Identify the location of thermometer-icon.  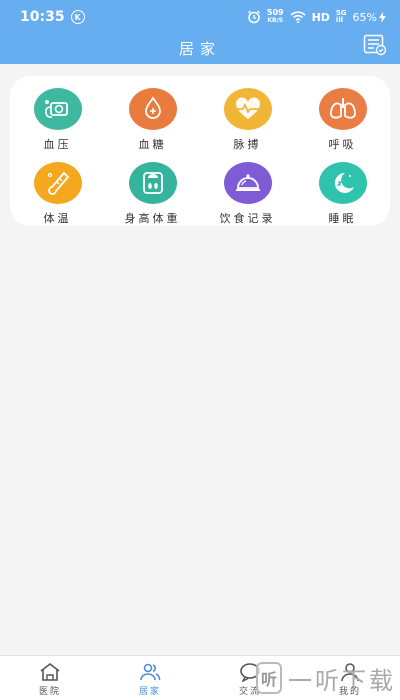
(57, 183).